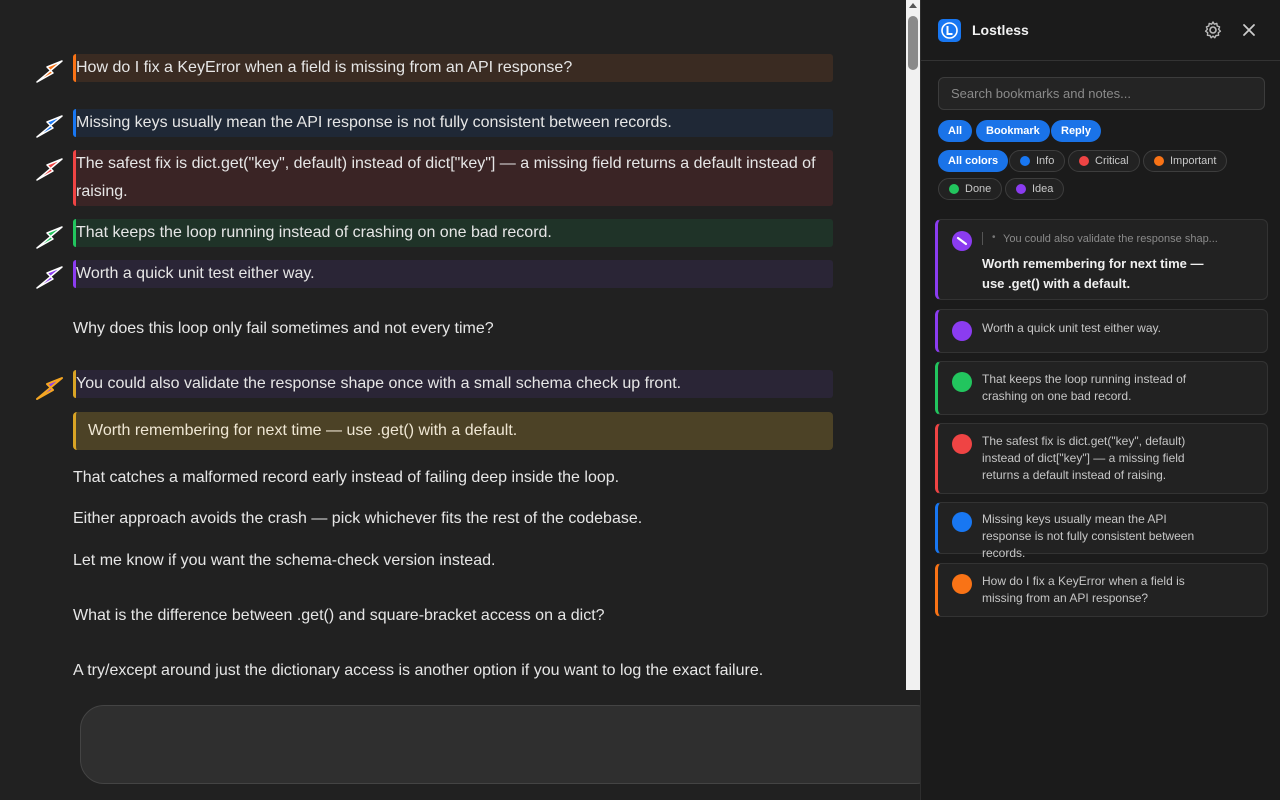 Image resolution: width=1280 pixels, height=800 pixels. What do you see at coordinates (1104, 161) in the screenshot?
I see `color-filter-critical: Critical` at bounding box center [1104, 161].